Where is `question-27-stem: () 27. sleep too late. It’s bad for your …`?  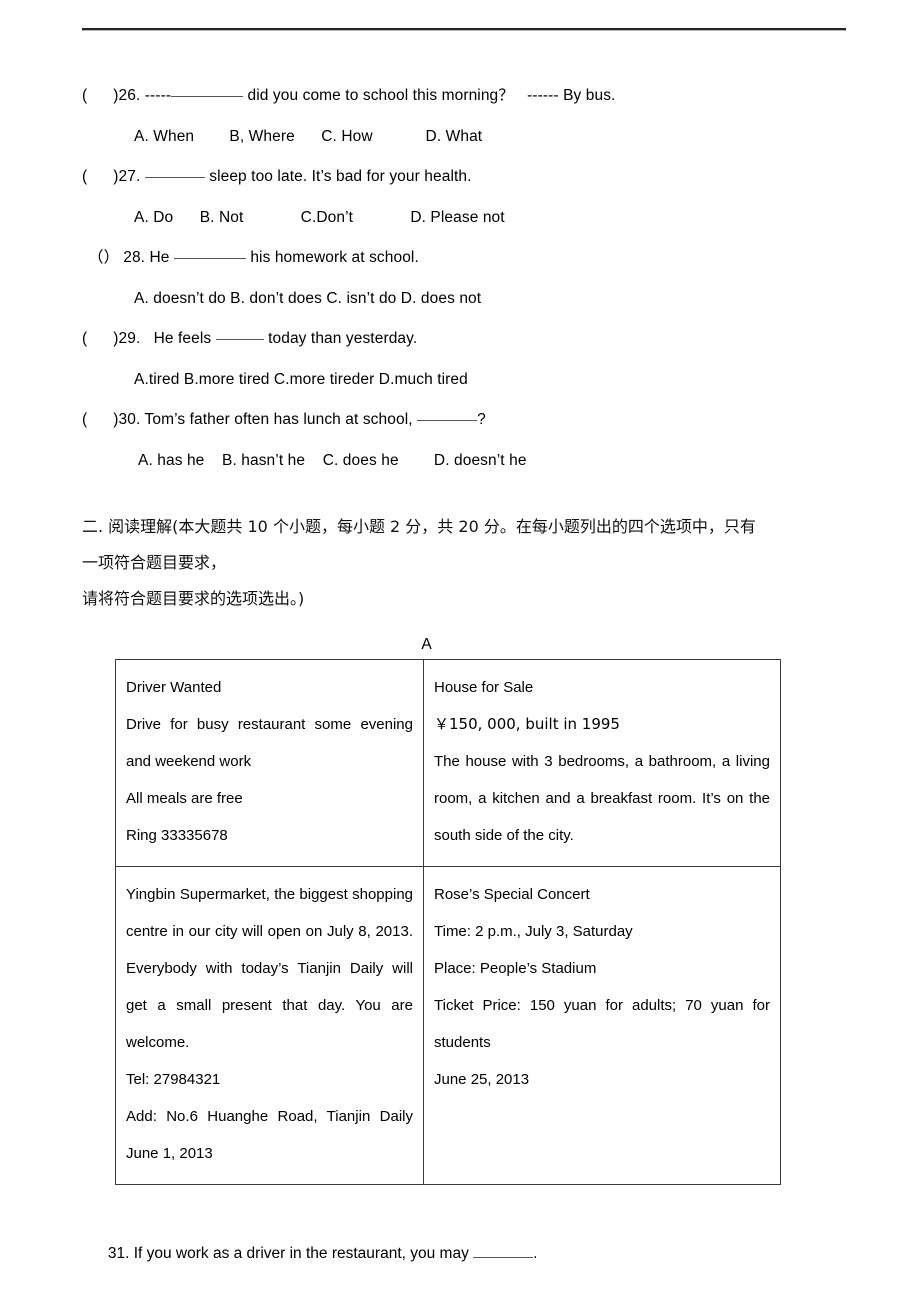 question-27-stem: () 27. sleep too late. It’s bad for your … is located at coordinates (465, 177).